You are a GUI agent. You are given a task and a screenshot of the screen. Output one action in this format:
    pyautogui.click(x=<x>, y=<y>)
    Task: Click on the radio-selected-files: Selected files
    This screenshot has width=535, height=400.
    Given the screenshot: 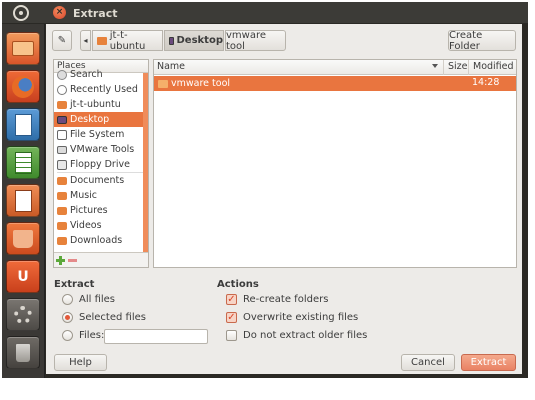 What is the action you would take?
    pyautogui.click(x=104, y=317)
    